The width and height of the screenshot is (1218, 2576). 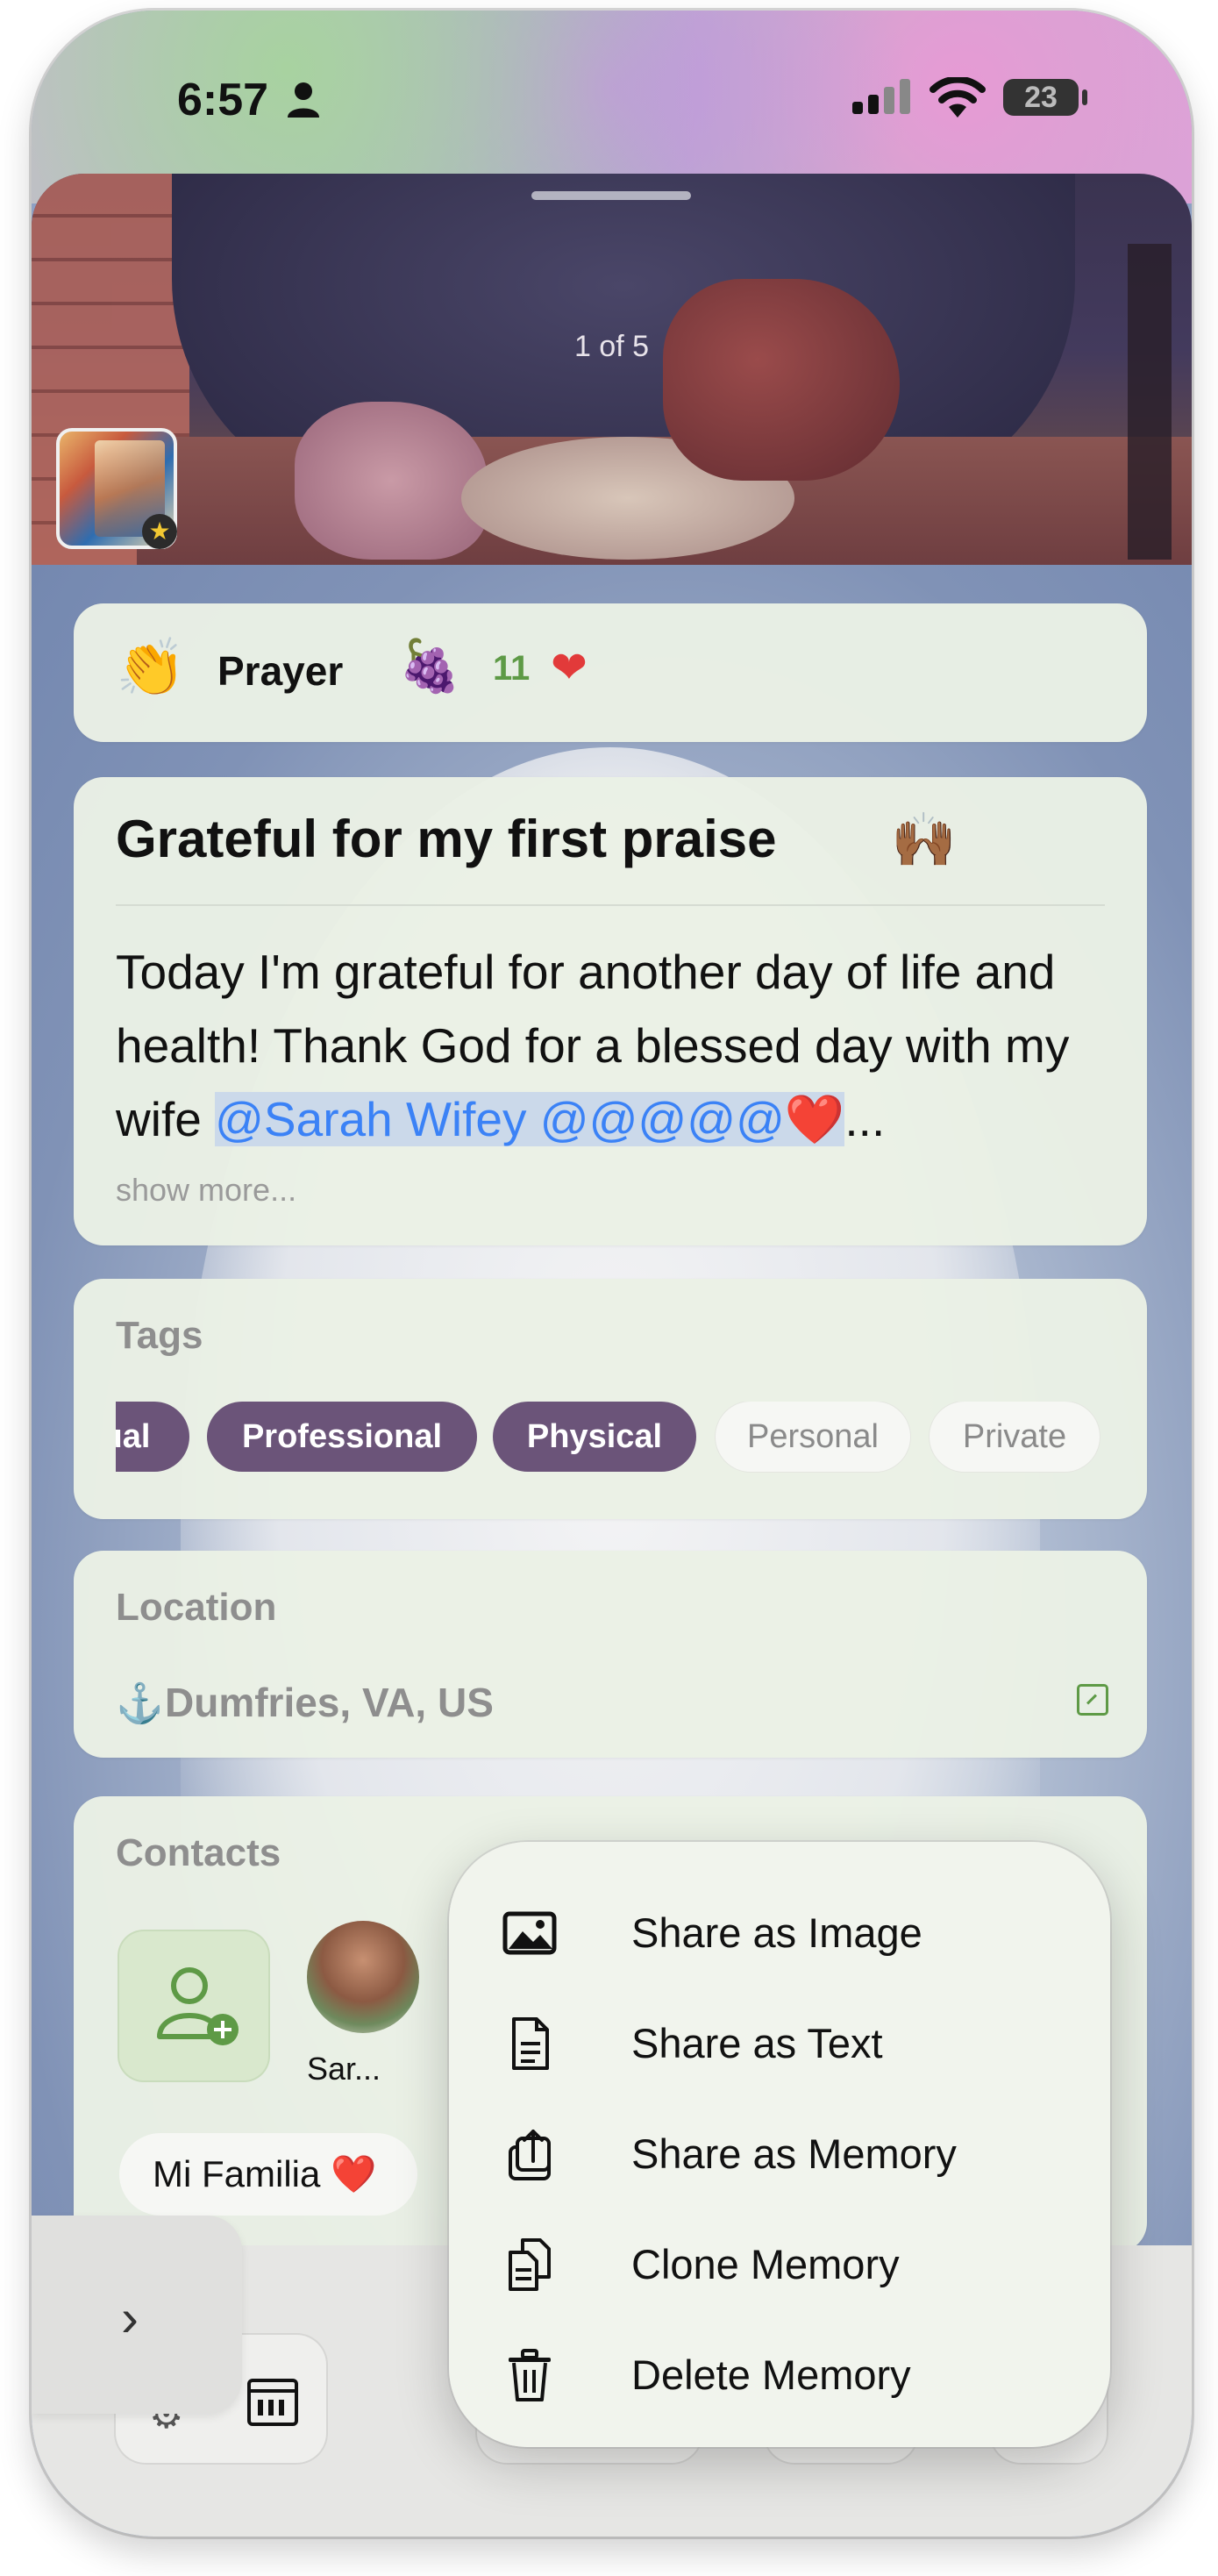 What do you see at coordinates (500, 1119) in the screenshot?
I see `mention-link: @Sarah Wifey @@@@@` at bounding box center [500, 1119].